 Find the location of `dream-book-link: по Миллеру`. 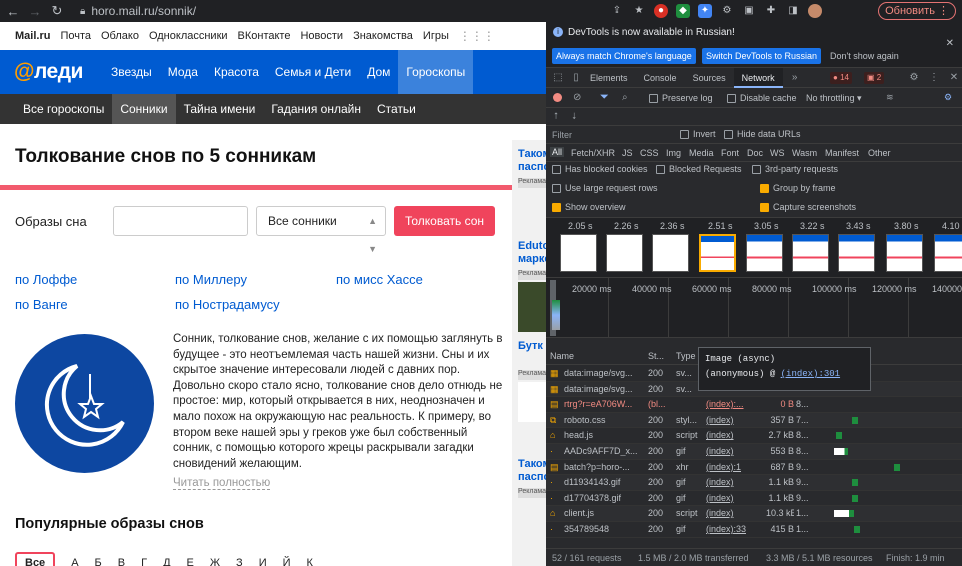

dream-book-link: по Миллеру is located at coordinates (211, 279).